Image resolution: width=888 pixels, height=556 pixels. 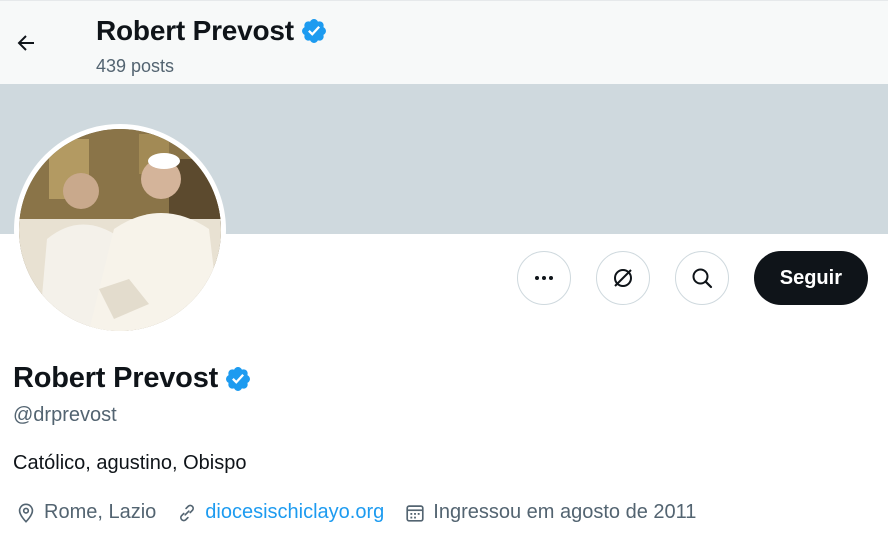 I want to click on more-dots-icon, so click(x=543, y=278).